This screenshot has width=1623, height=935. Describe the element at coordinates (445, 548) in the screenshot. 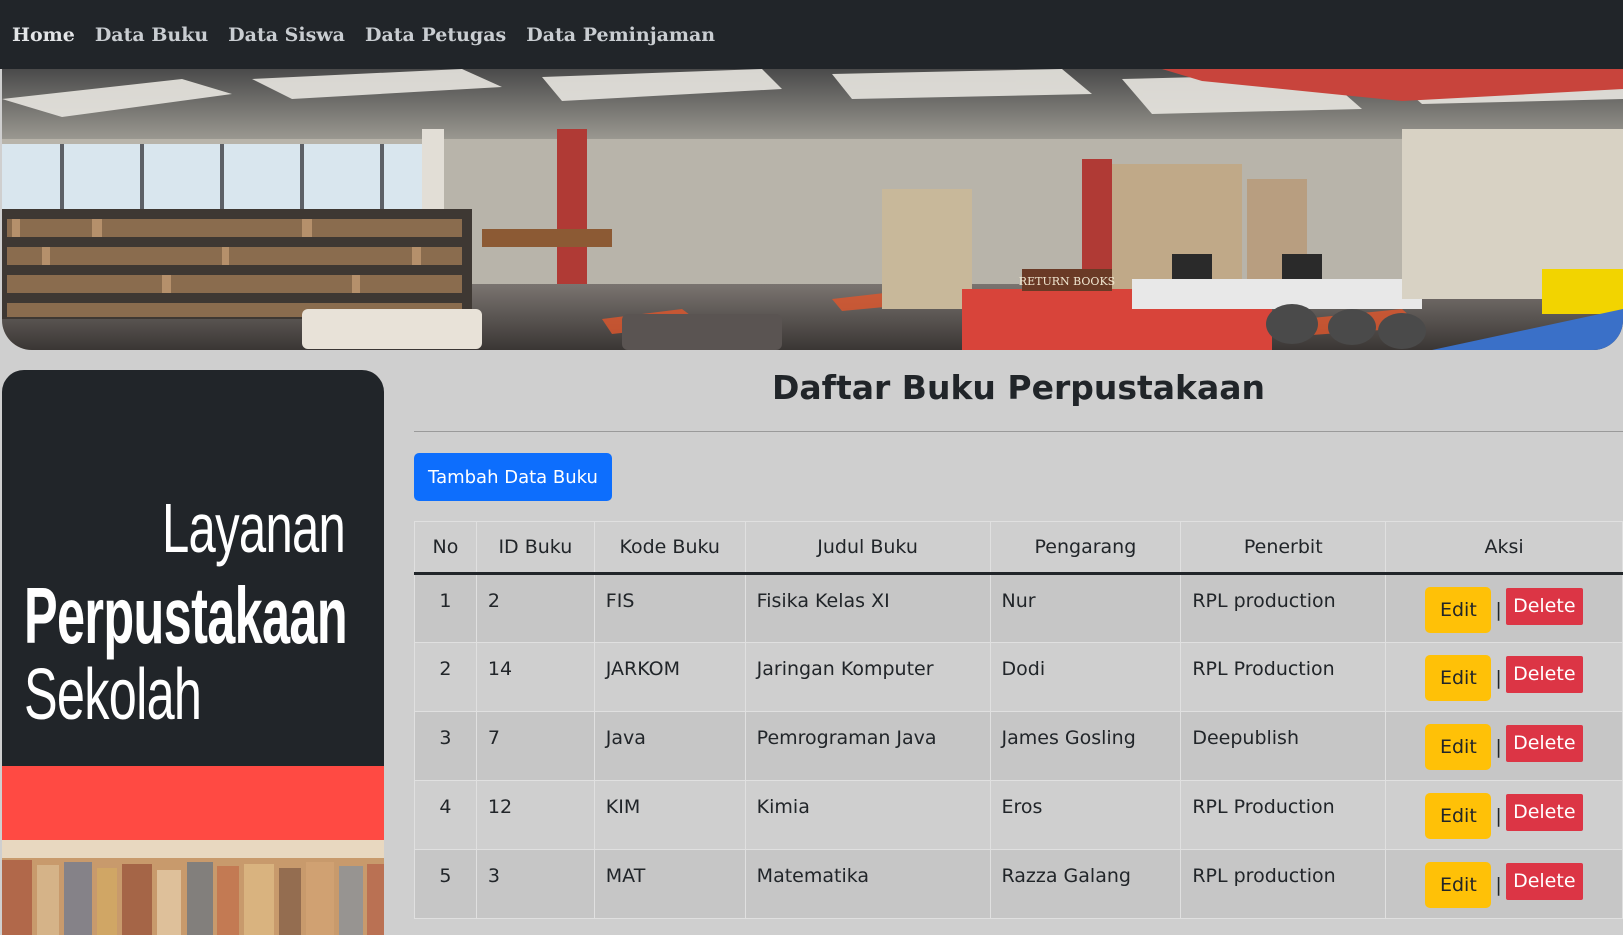

I see `header-no: No` at that location.